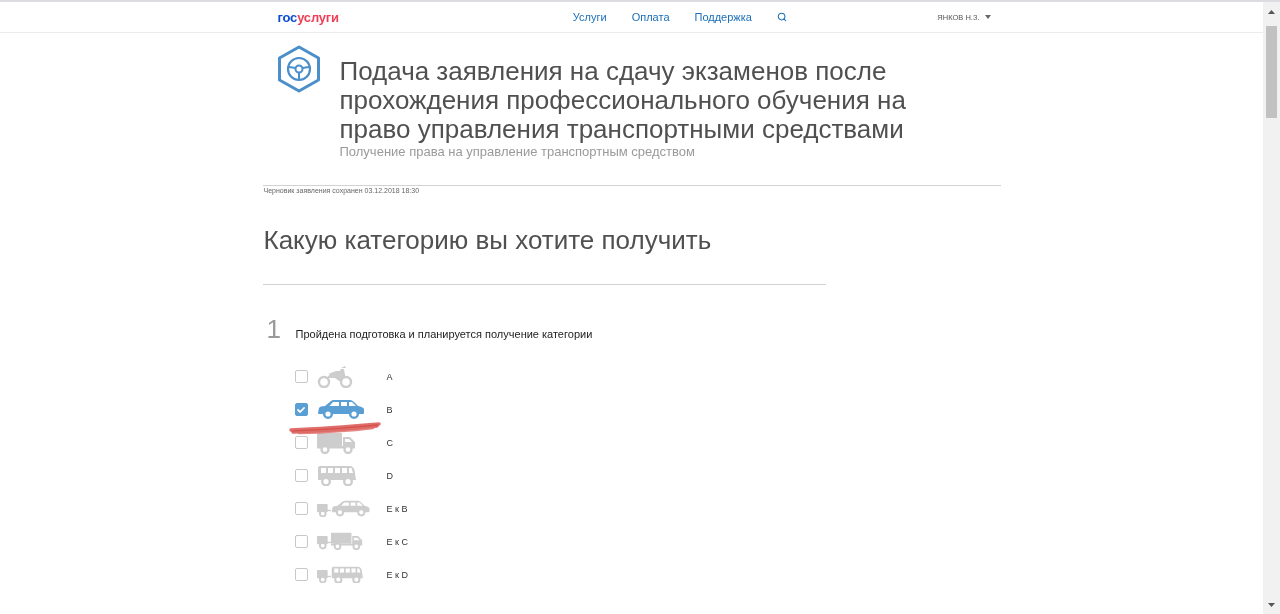 This screenshot has height=614, width=1280. I want to click on category-label: B, so click(389, 409).